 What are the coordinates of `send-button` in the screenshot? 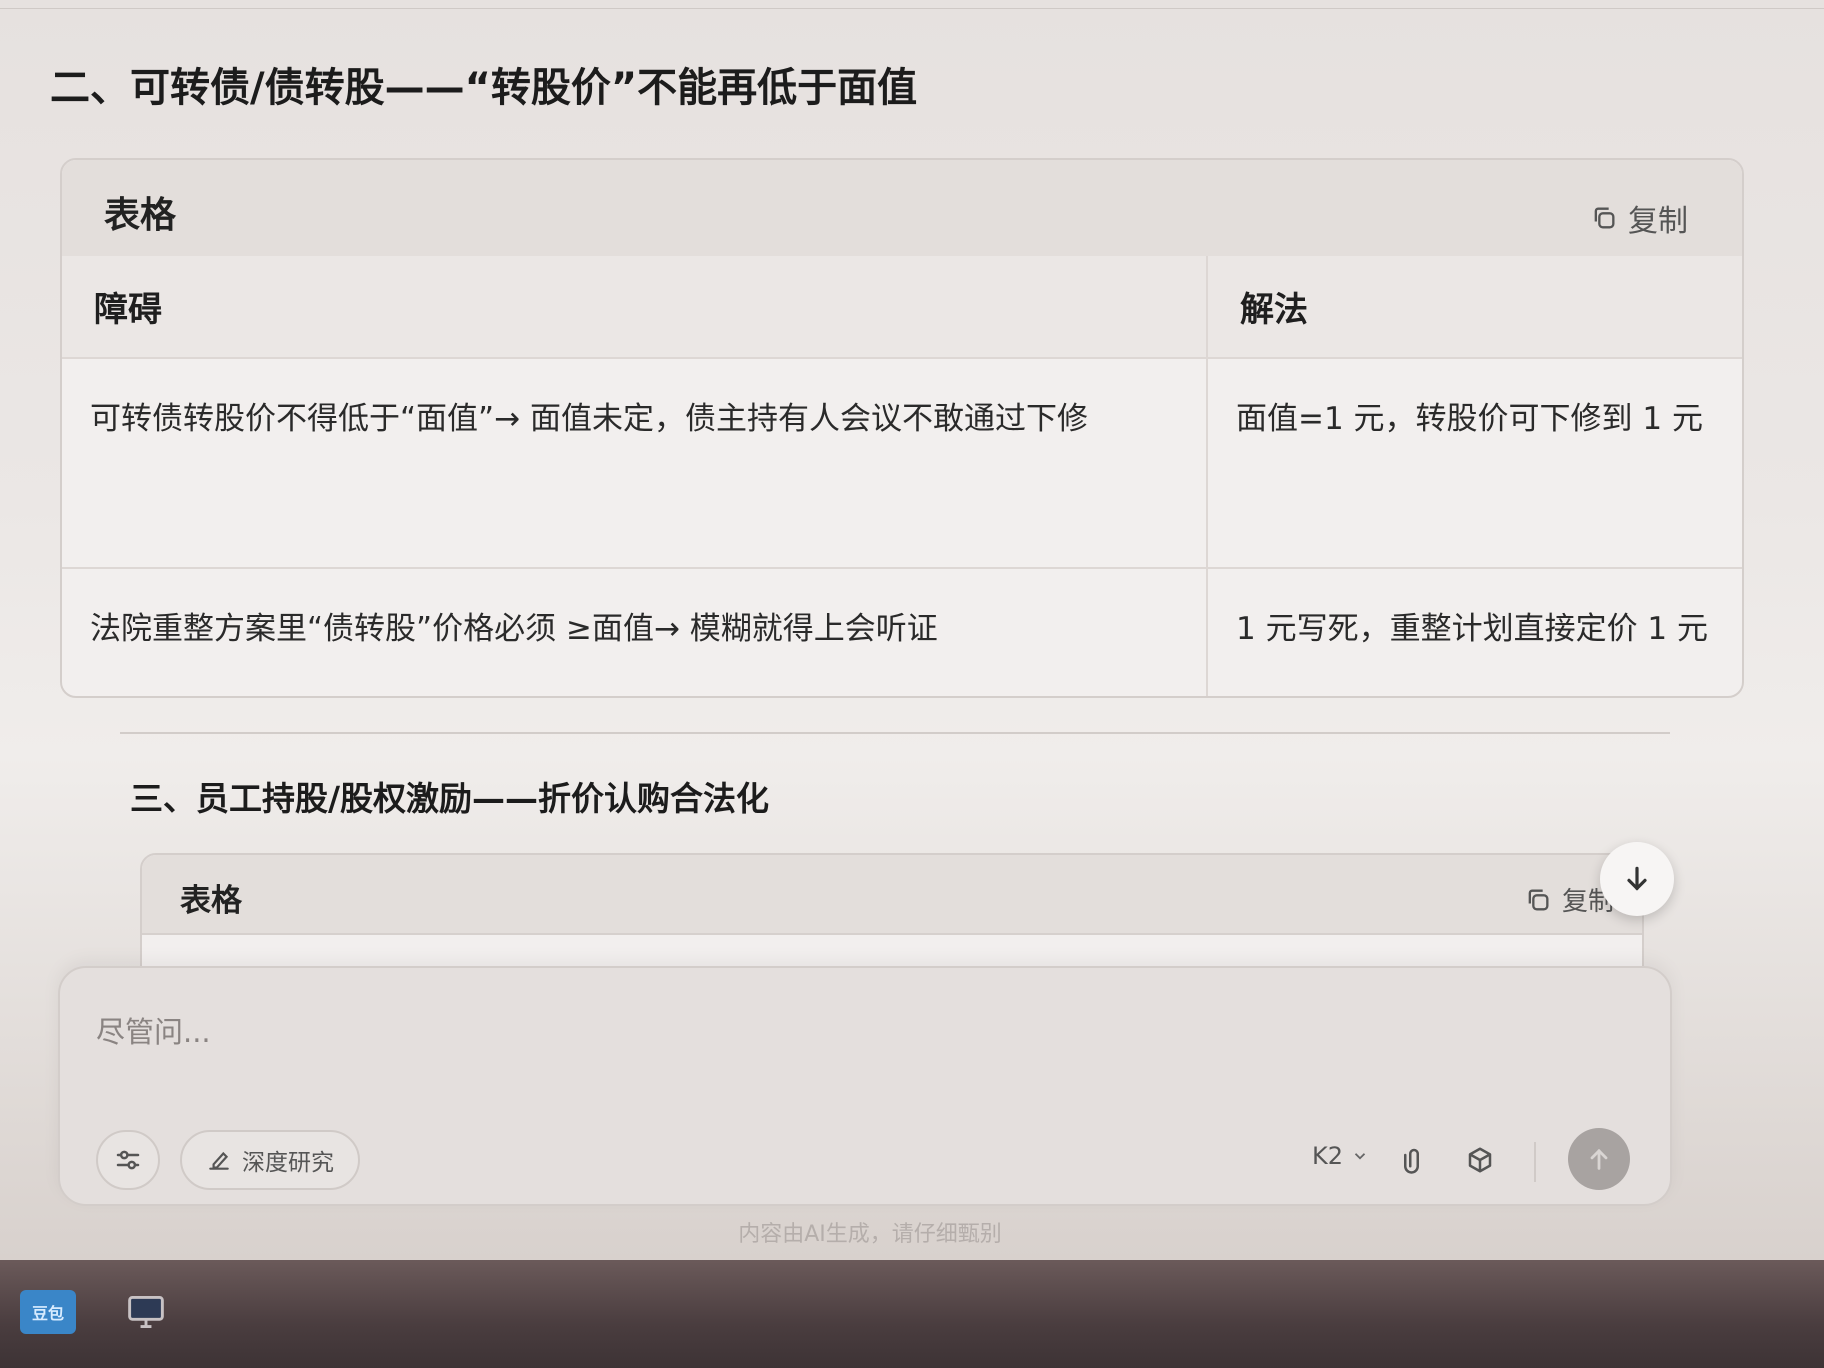 It's located at (1599, 1159).